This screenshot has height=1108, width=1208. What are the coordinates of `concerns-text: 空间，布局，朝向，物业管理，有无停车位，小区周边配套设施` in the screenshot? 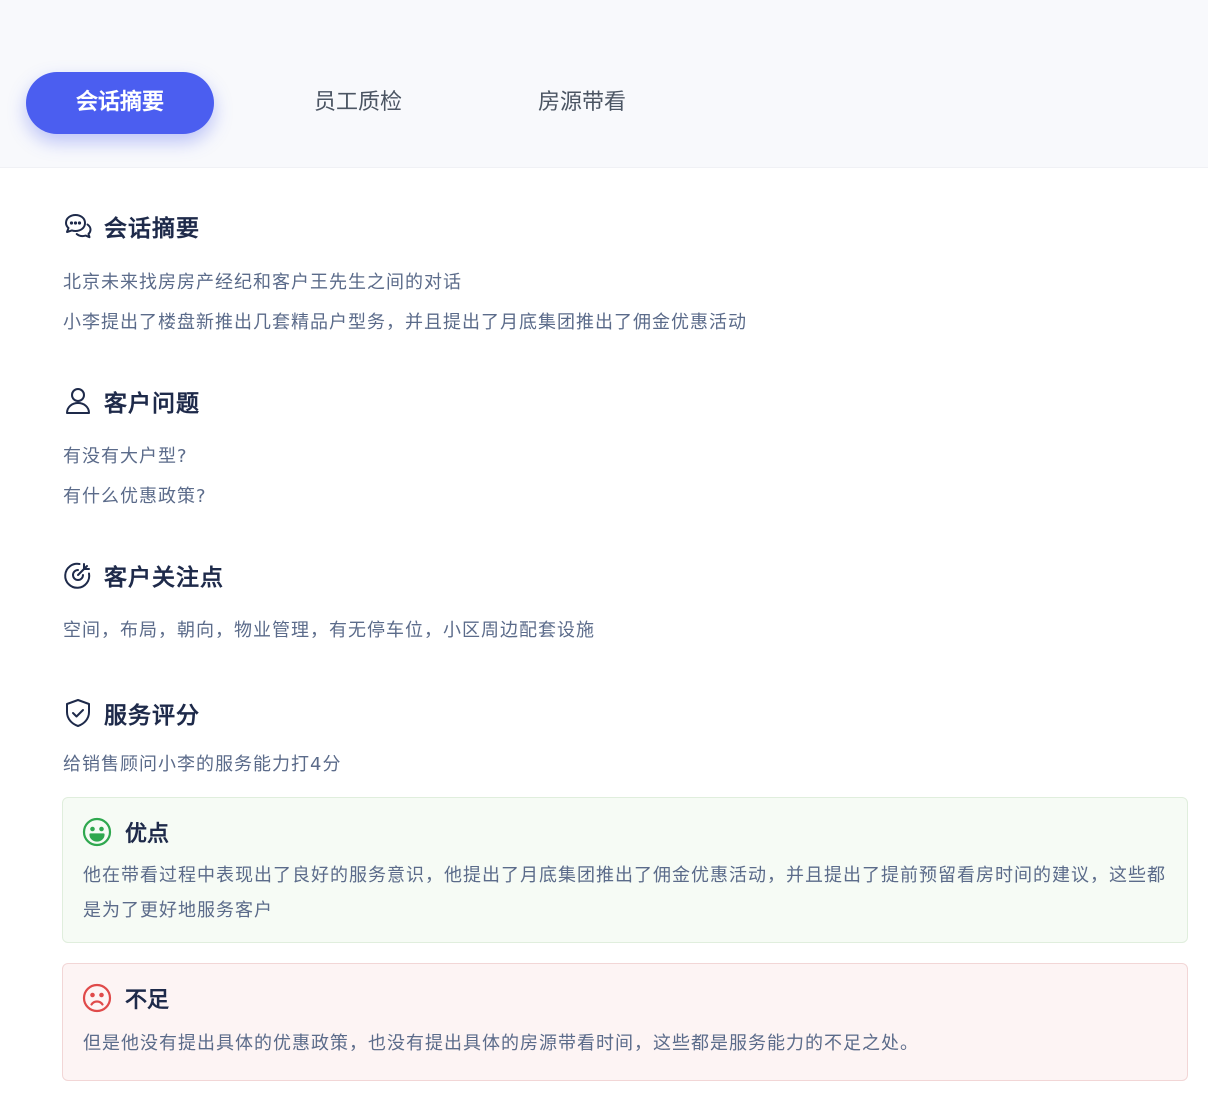 It's located at (329, 630).